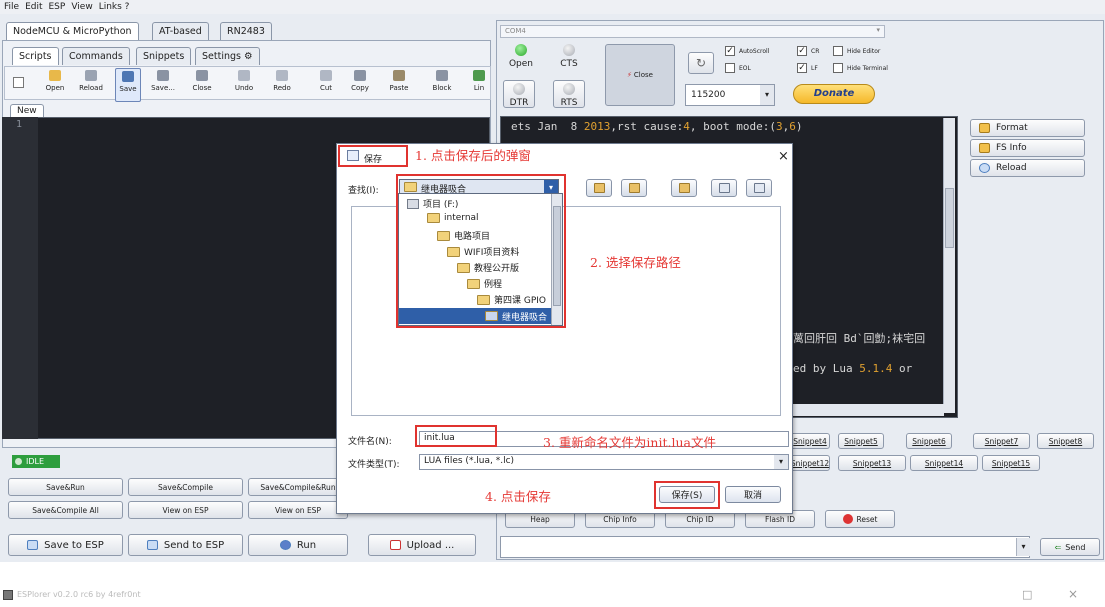 This screenshot has height=607, width=1105. I want to click on new-folder-button, so click(684, 188).